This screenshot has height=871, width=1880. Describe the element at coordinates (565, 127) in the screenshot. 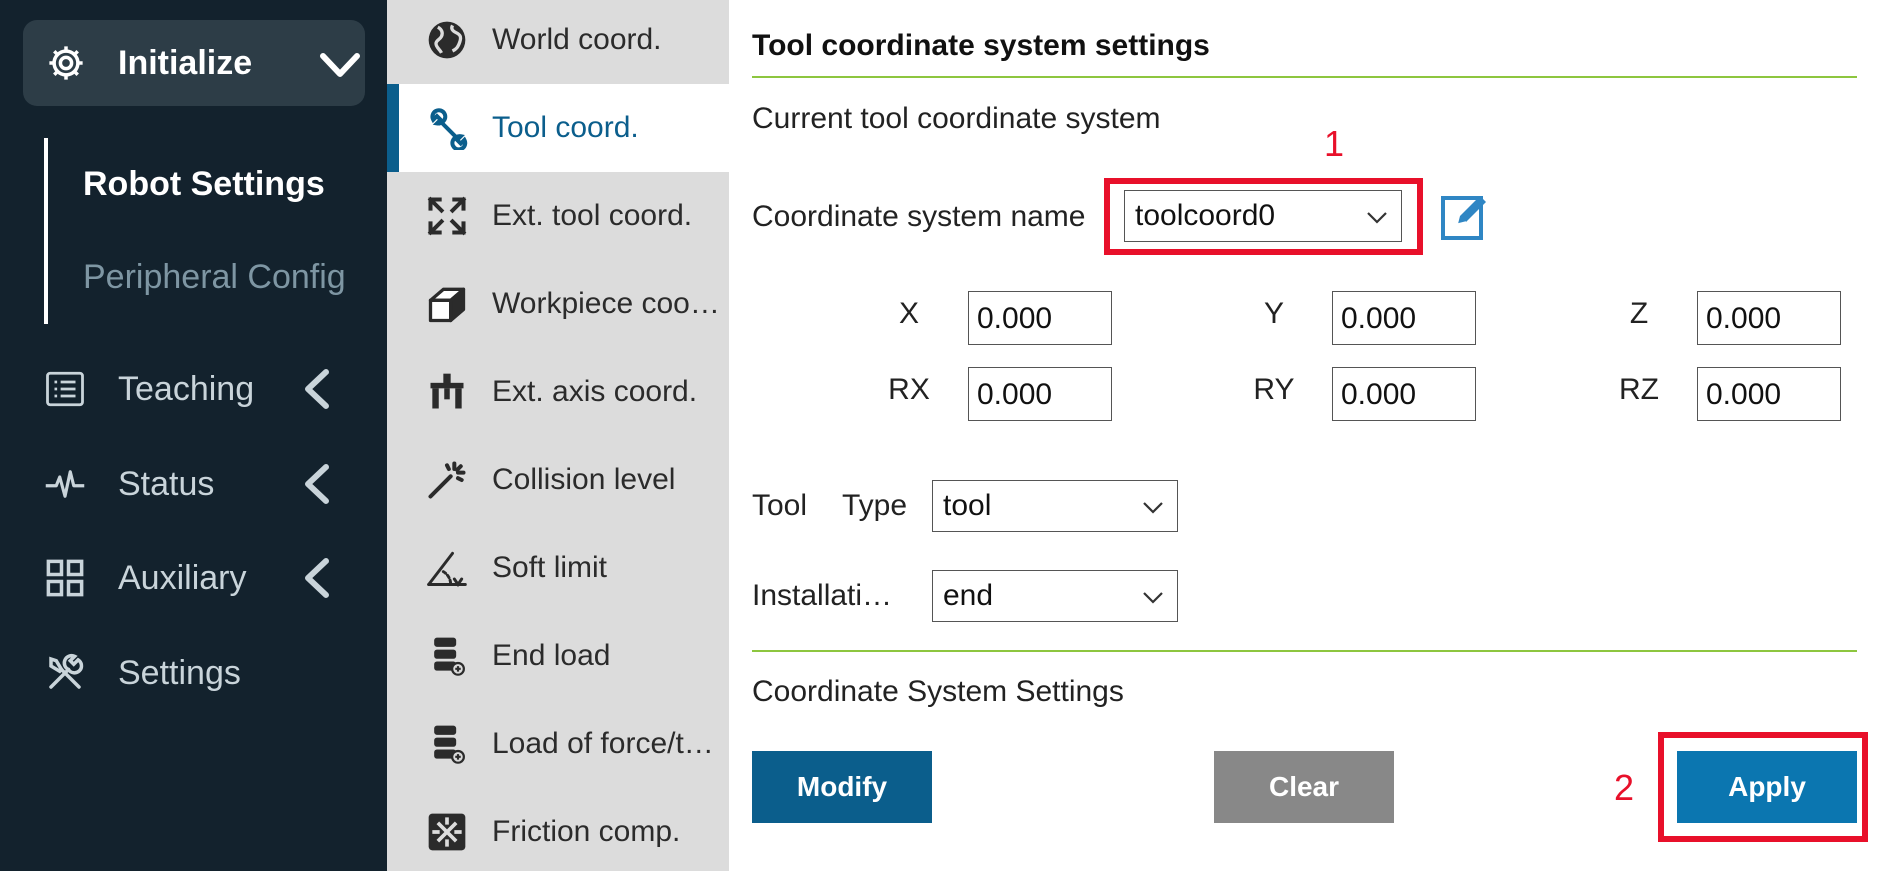

I see `menu-item-label: Tool coord.` at that location.